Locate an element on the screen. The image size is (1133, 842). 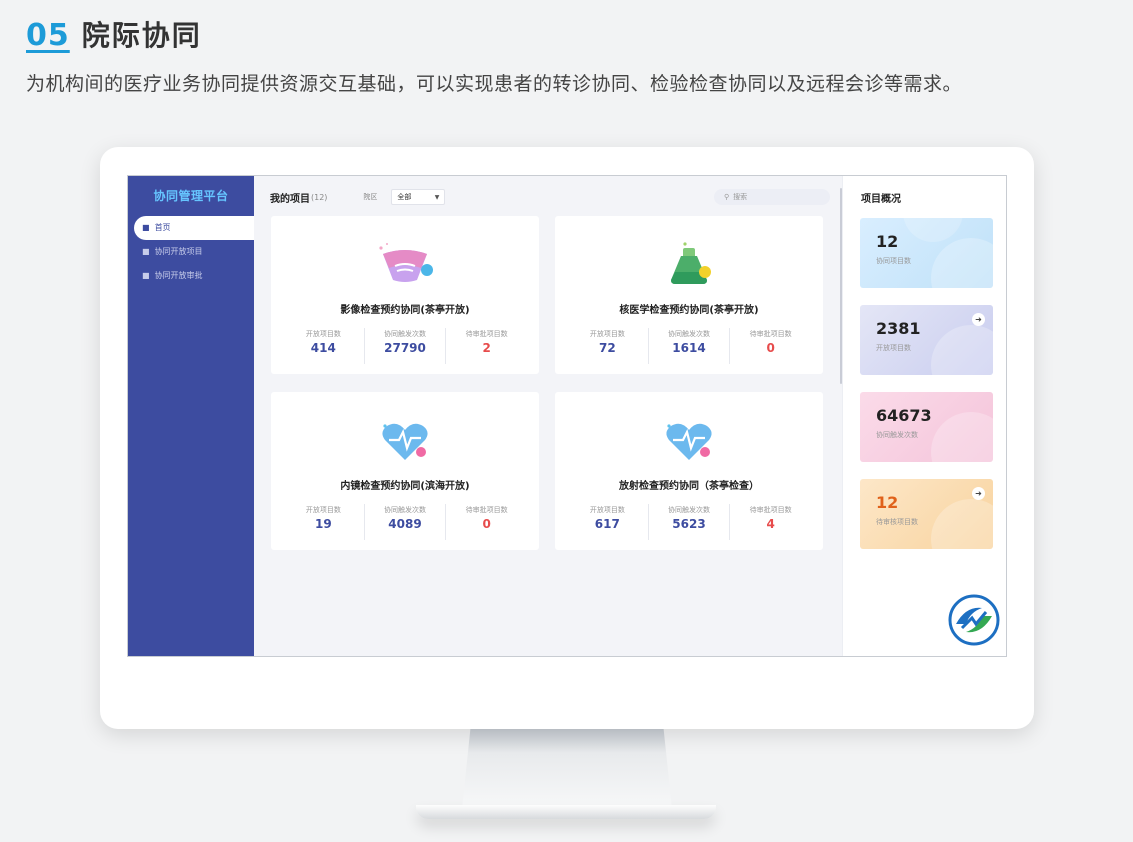
region-select-value: 全部 is located at coordinates (404, 197).